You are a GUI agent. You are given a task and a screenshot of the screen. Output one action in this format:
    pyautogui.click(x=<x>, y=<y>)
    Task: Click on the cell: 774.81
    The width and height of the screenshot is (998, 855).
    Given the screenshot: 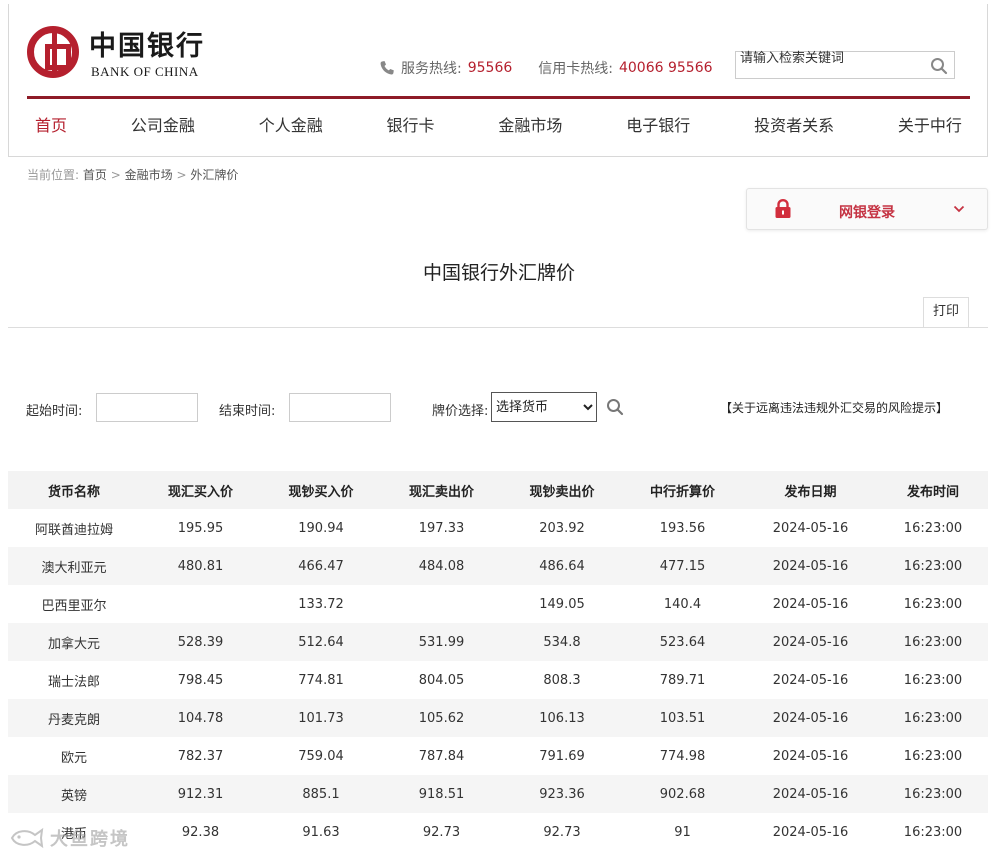 What is the action you would take?
    pyautogui.click(x=321, y=680)
    